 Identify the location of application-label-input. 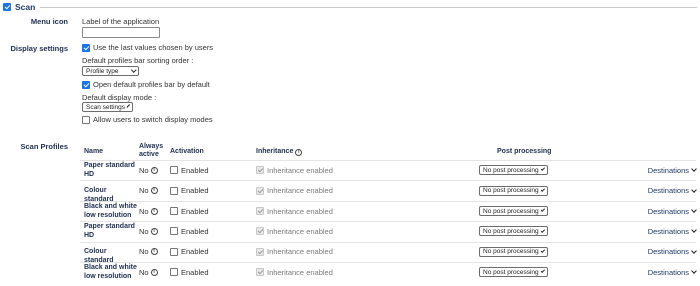
(121, 32).